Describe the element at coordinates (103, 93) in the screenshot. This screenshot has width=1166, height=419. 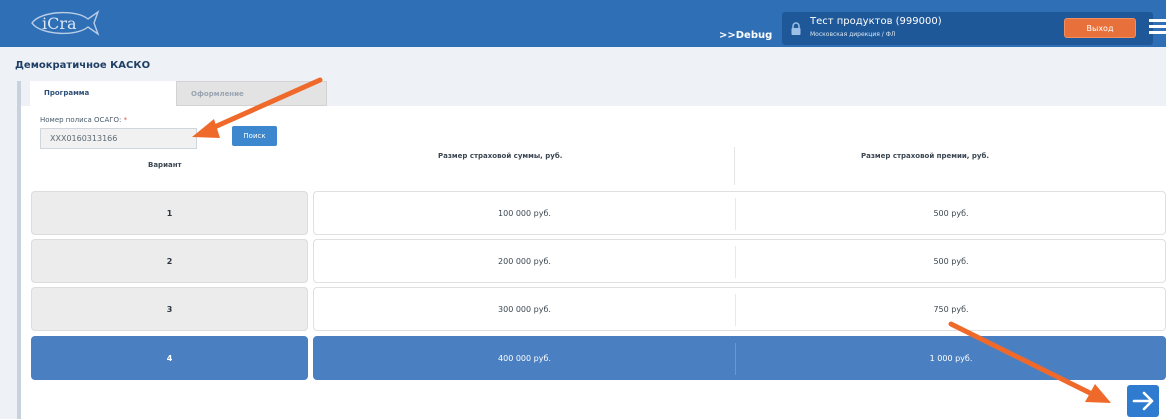
I see `tab-program: Программа` at that location.